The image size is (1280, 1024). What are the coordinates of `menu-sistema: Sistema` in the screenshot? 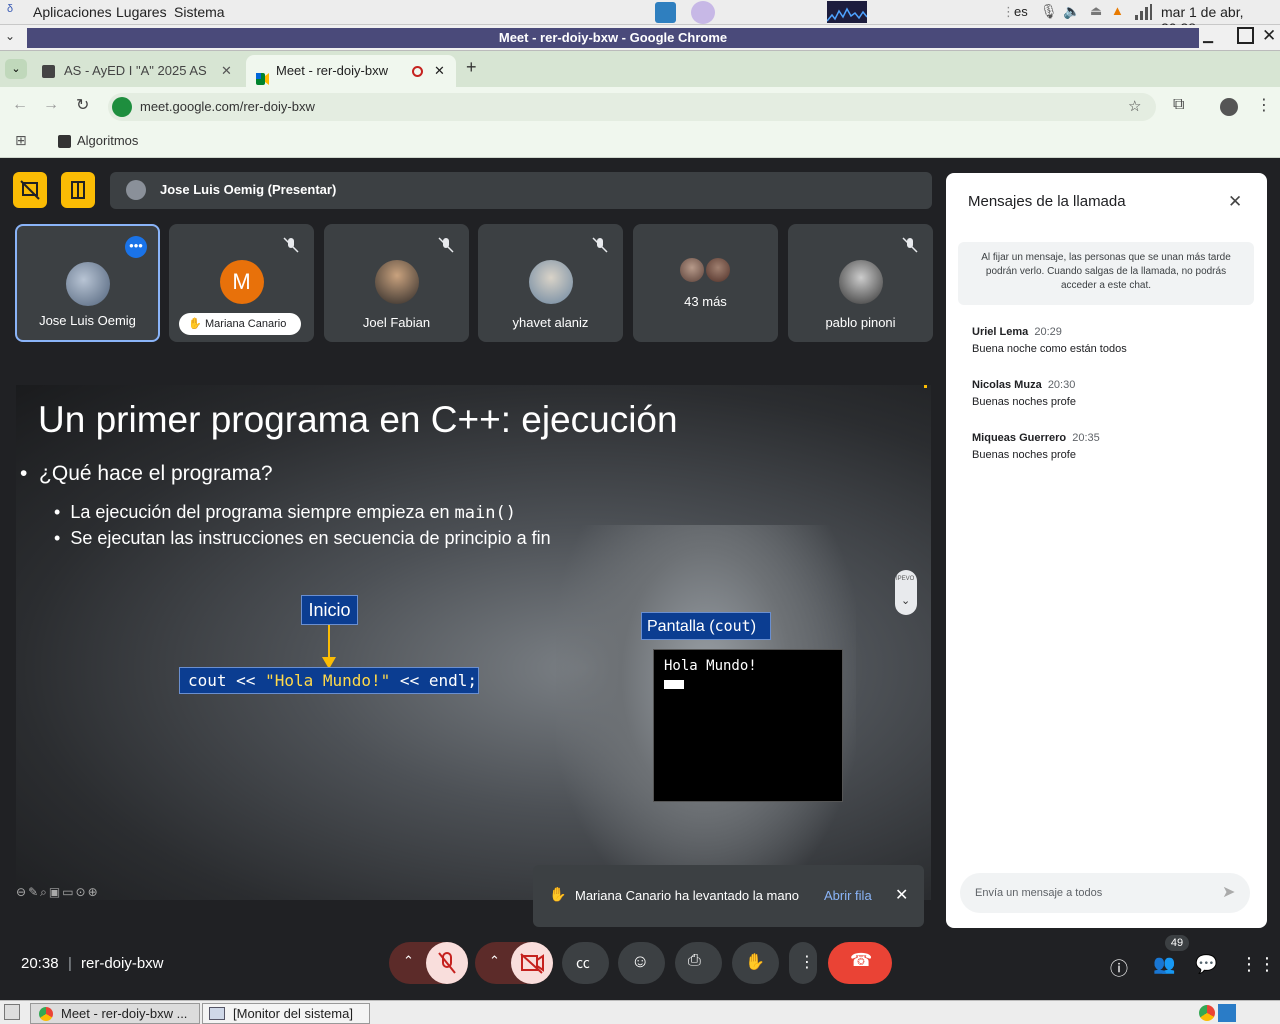 It's located at (199, 12).